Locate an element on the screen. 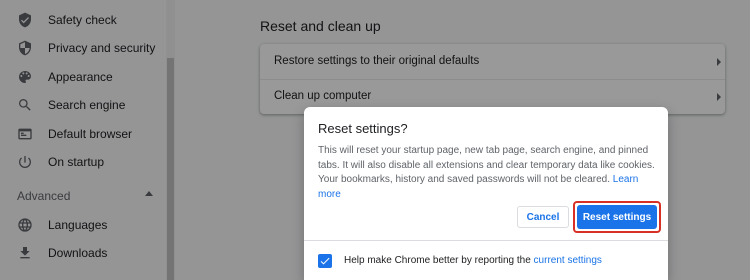  current-settings-link: current settings is located at coordinates (568, 260).